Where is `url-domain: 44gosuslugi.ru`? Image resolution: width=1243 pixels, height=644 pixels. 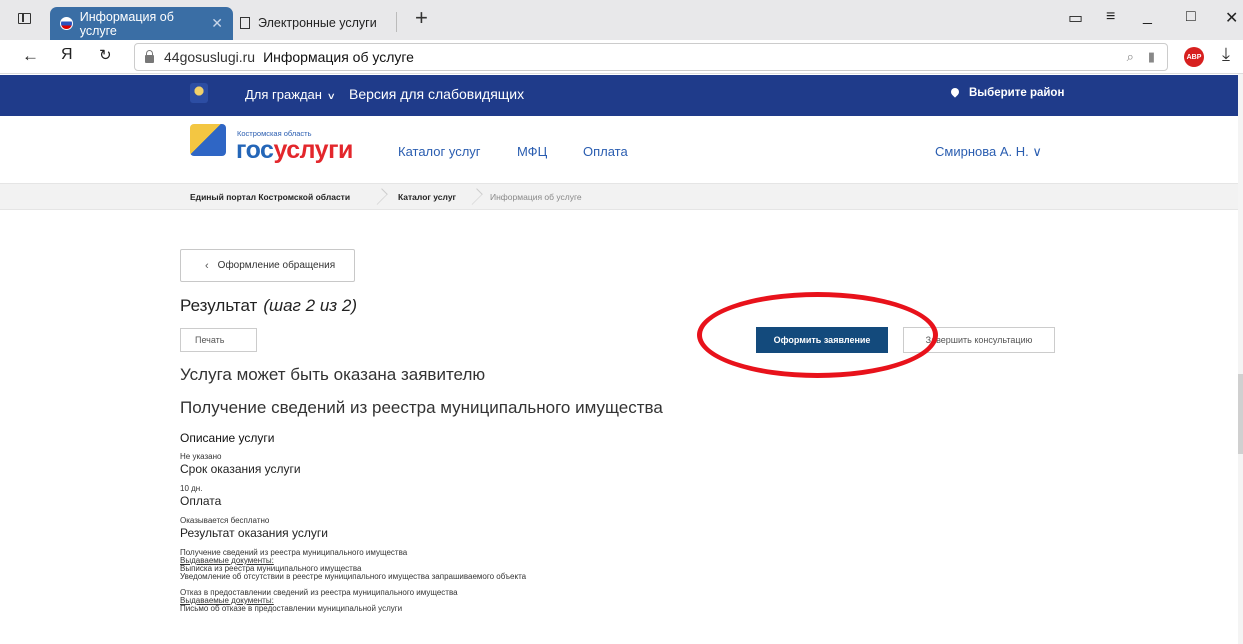
url-domain: 44gosuslugi.ru is located at coordinates (210, 57).